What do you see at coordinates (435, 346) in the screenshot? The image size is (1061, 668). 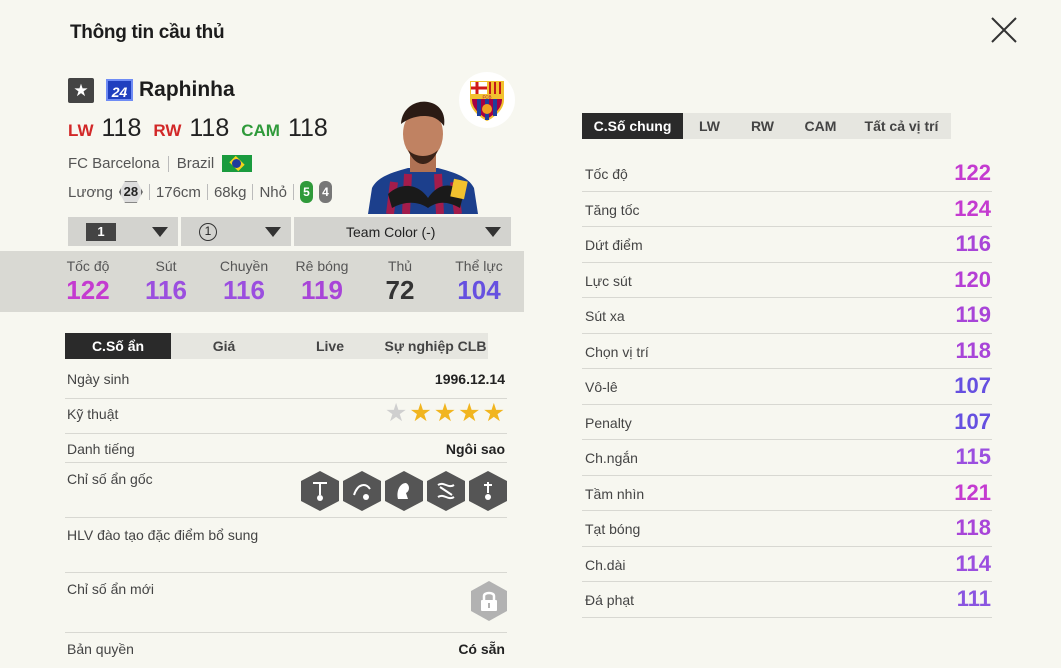 I see `tab-club-career: Sự nghiệp CLB` at bounding box center [435, 346].